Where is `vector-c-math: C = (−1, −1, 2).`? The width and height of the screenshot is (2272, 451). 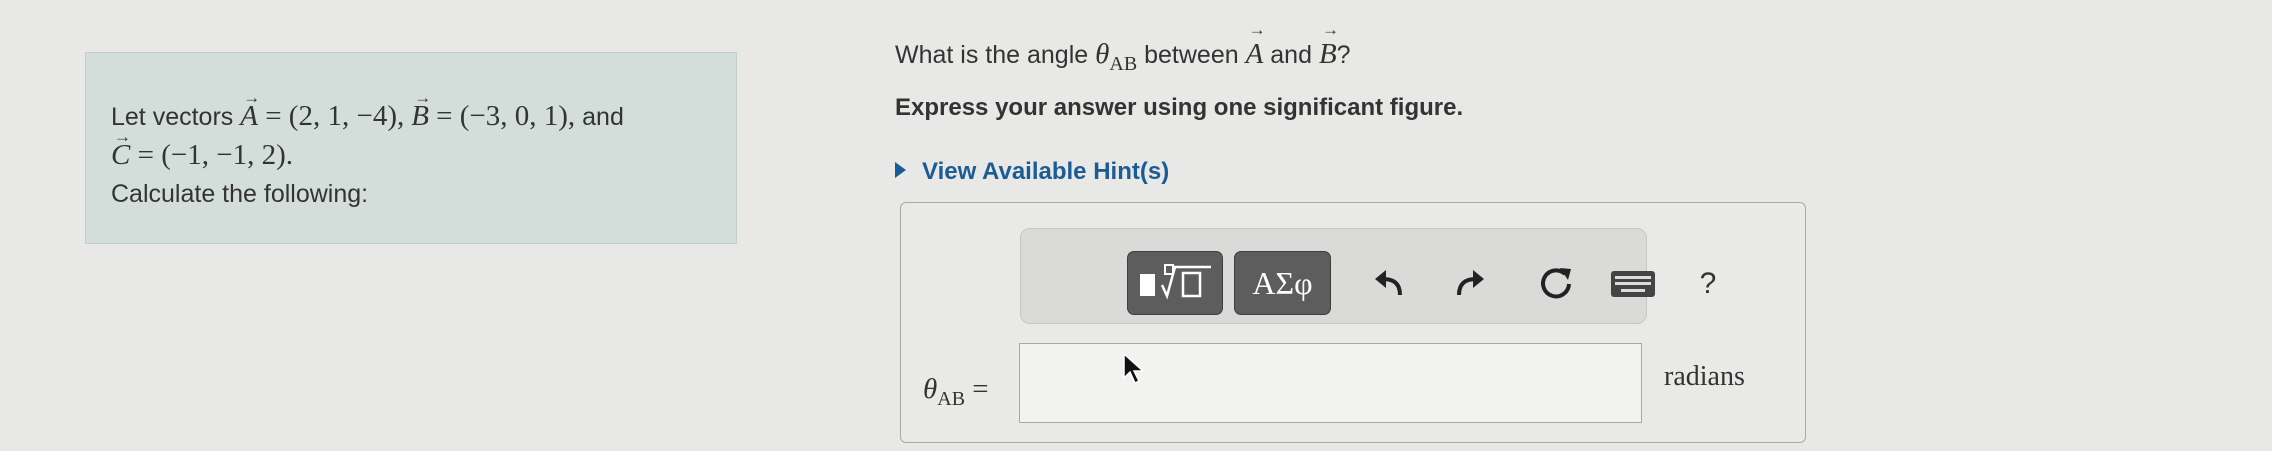
vector-c-math: C = (−1, −1, 2). is located at coordinates (202, 146).